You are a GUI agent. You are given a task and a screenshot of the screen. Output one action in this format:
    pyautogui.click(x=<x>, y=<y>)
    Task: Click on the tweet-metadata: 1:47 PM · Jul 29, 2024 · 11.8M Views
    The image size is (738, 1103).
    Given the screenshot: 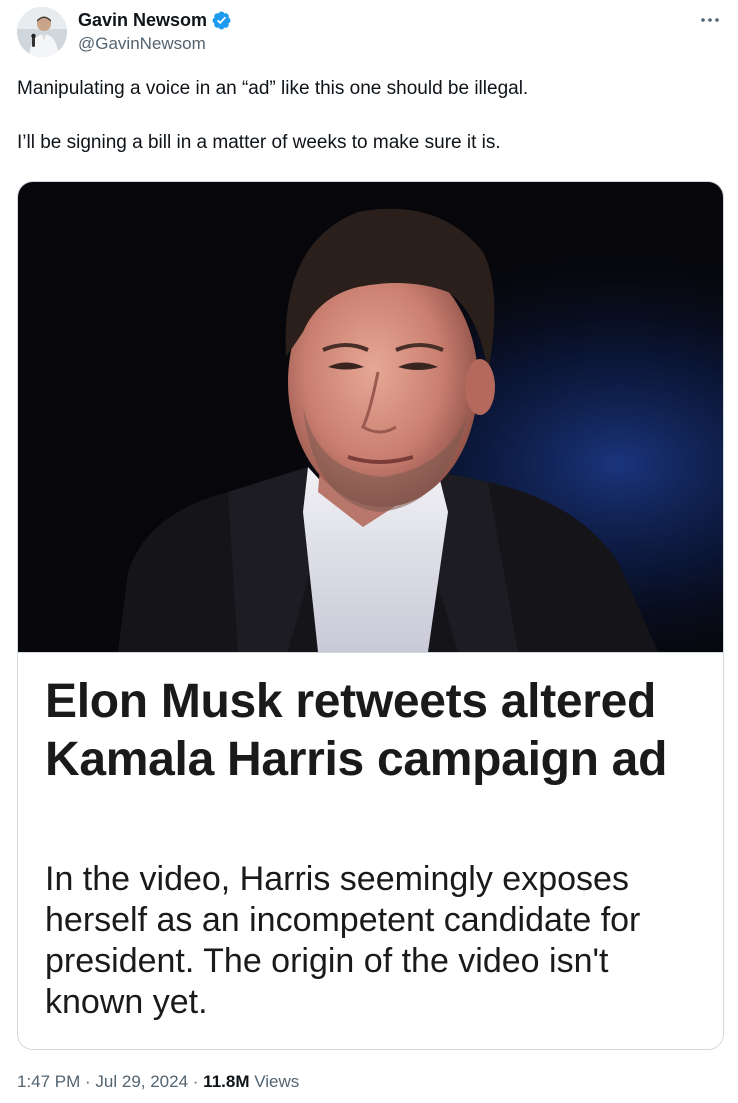 What is the action you would take?
    pyautogui.click(x=158, y=1082)
    